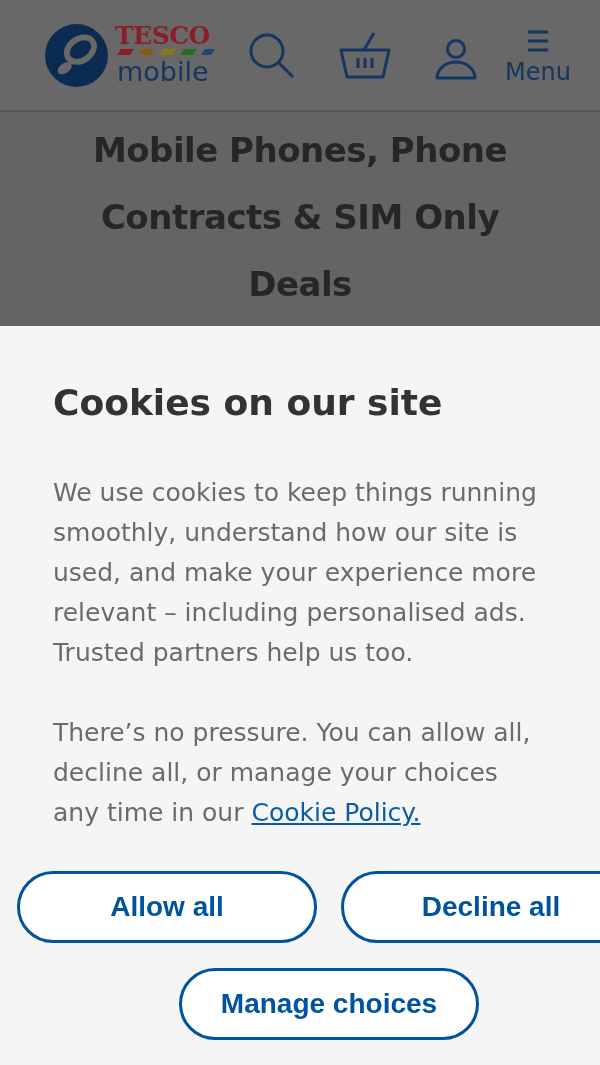 The height and width of the screenshot is (1065, 600). Describe the element at coordinates (271, 55) in the screenshot. I see `search-icon` at that location.